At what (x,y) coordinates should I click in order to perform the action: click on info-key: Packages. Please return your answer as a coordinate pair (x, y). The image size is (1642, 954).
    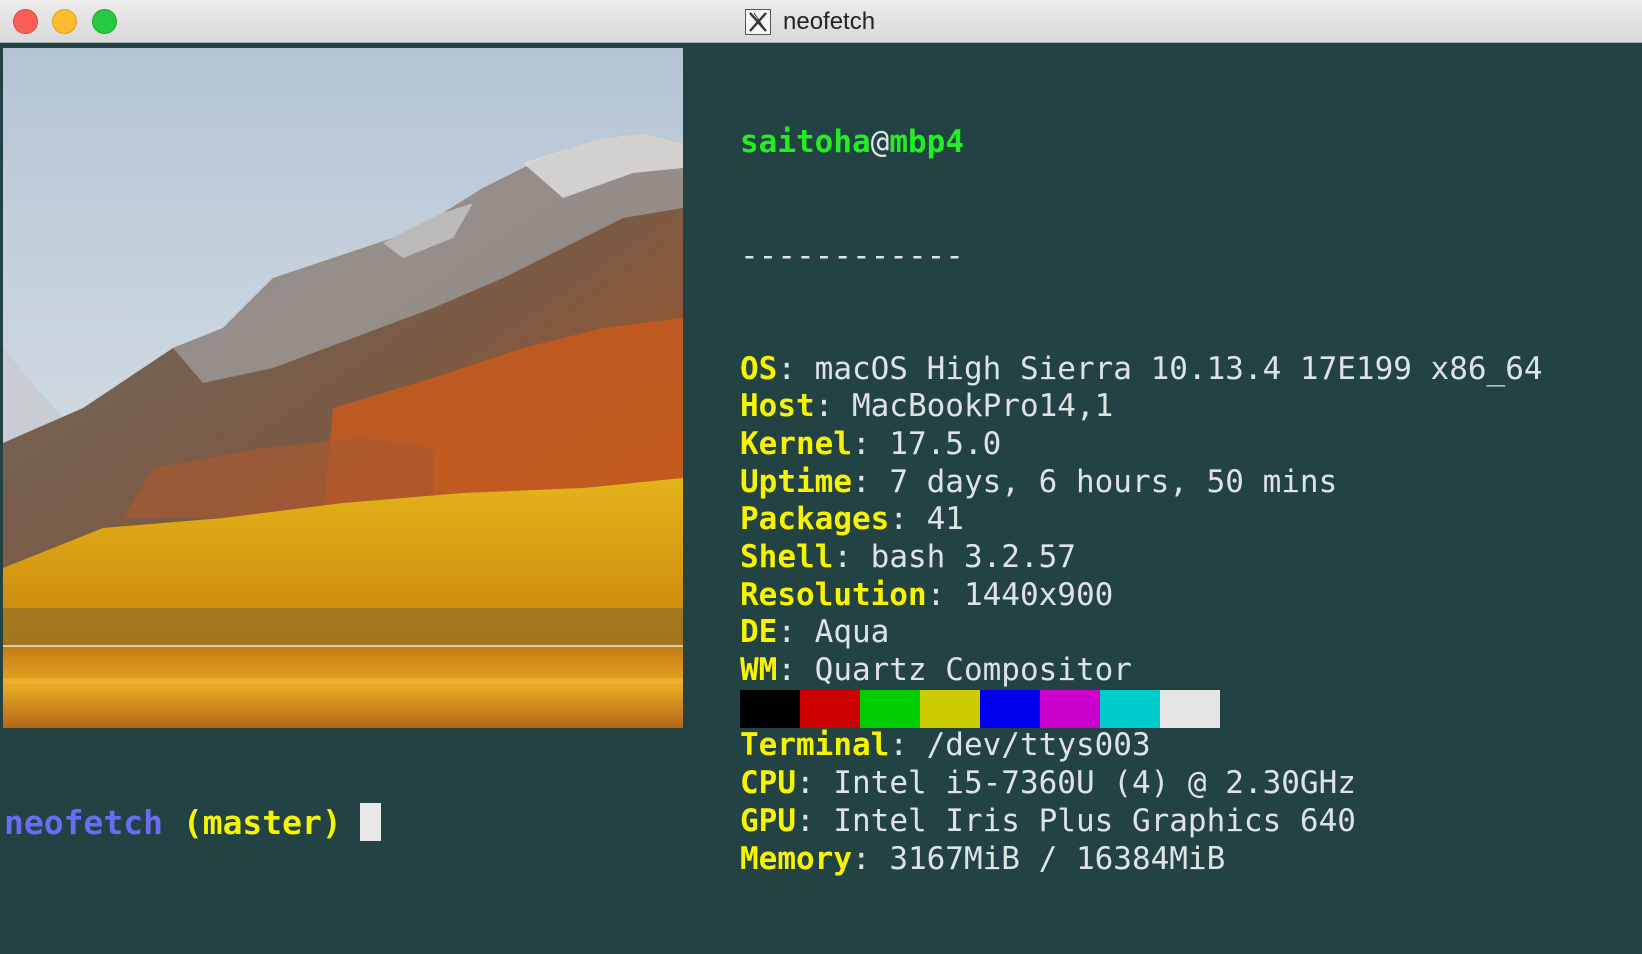
    Looking at the image, I should click on (815, 519).